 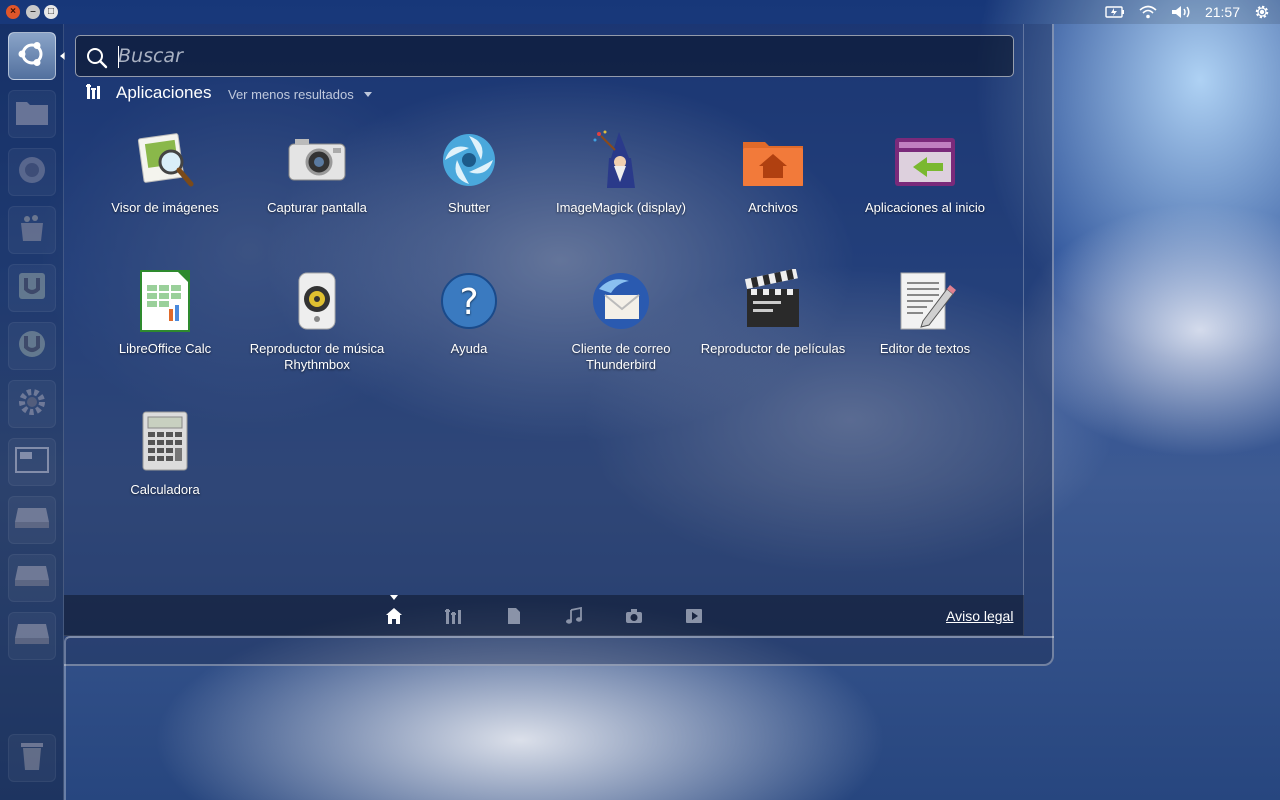 I want to click on minimize-window-button: –, so click(x=33, y=12).